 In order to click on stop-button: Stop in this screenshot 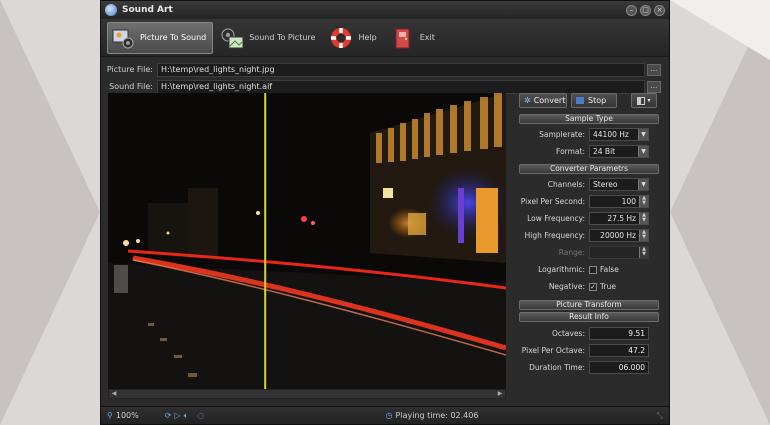, I will do `click(594, 100)`.